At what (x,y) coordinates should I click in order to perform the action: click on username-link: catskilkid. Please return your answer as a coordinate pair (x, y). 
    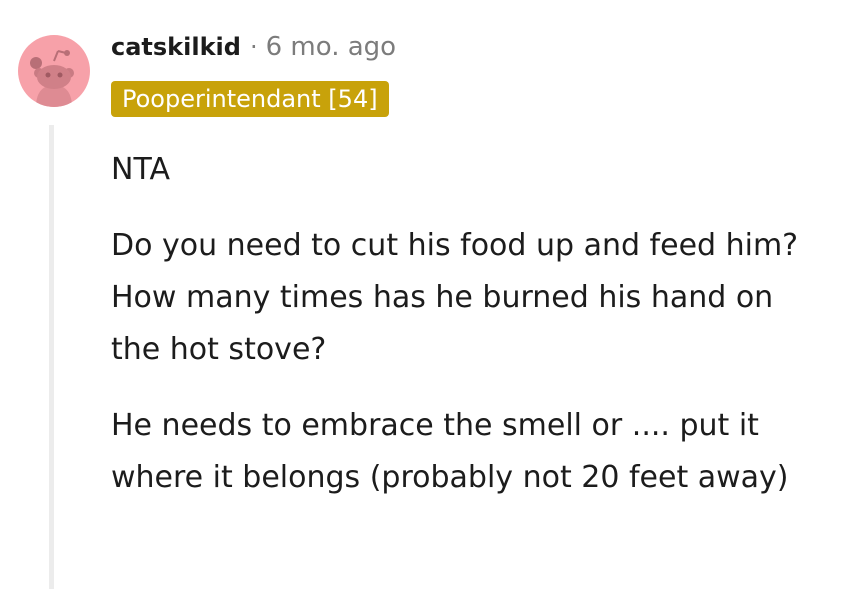
    Looking at the image, I should click on (176, 47).